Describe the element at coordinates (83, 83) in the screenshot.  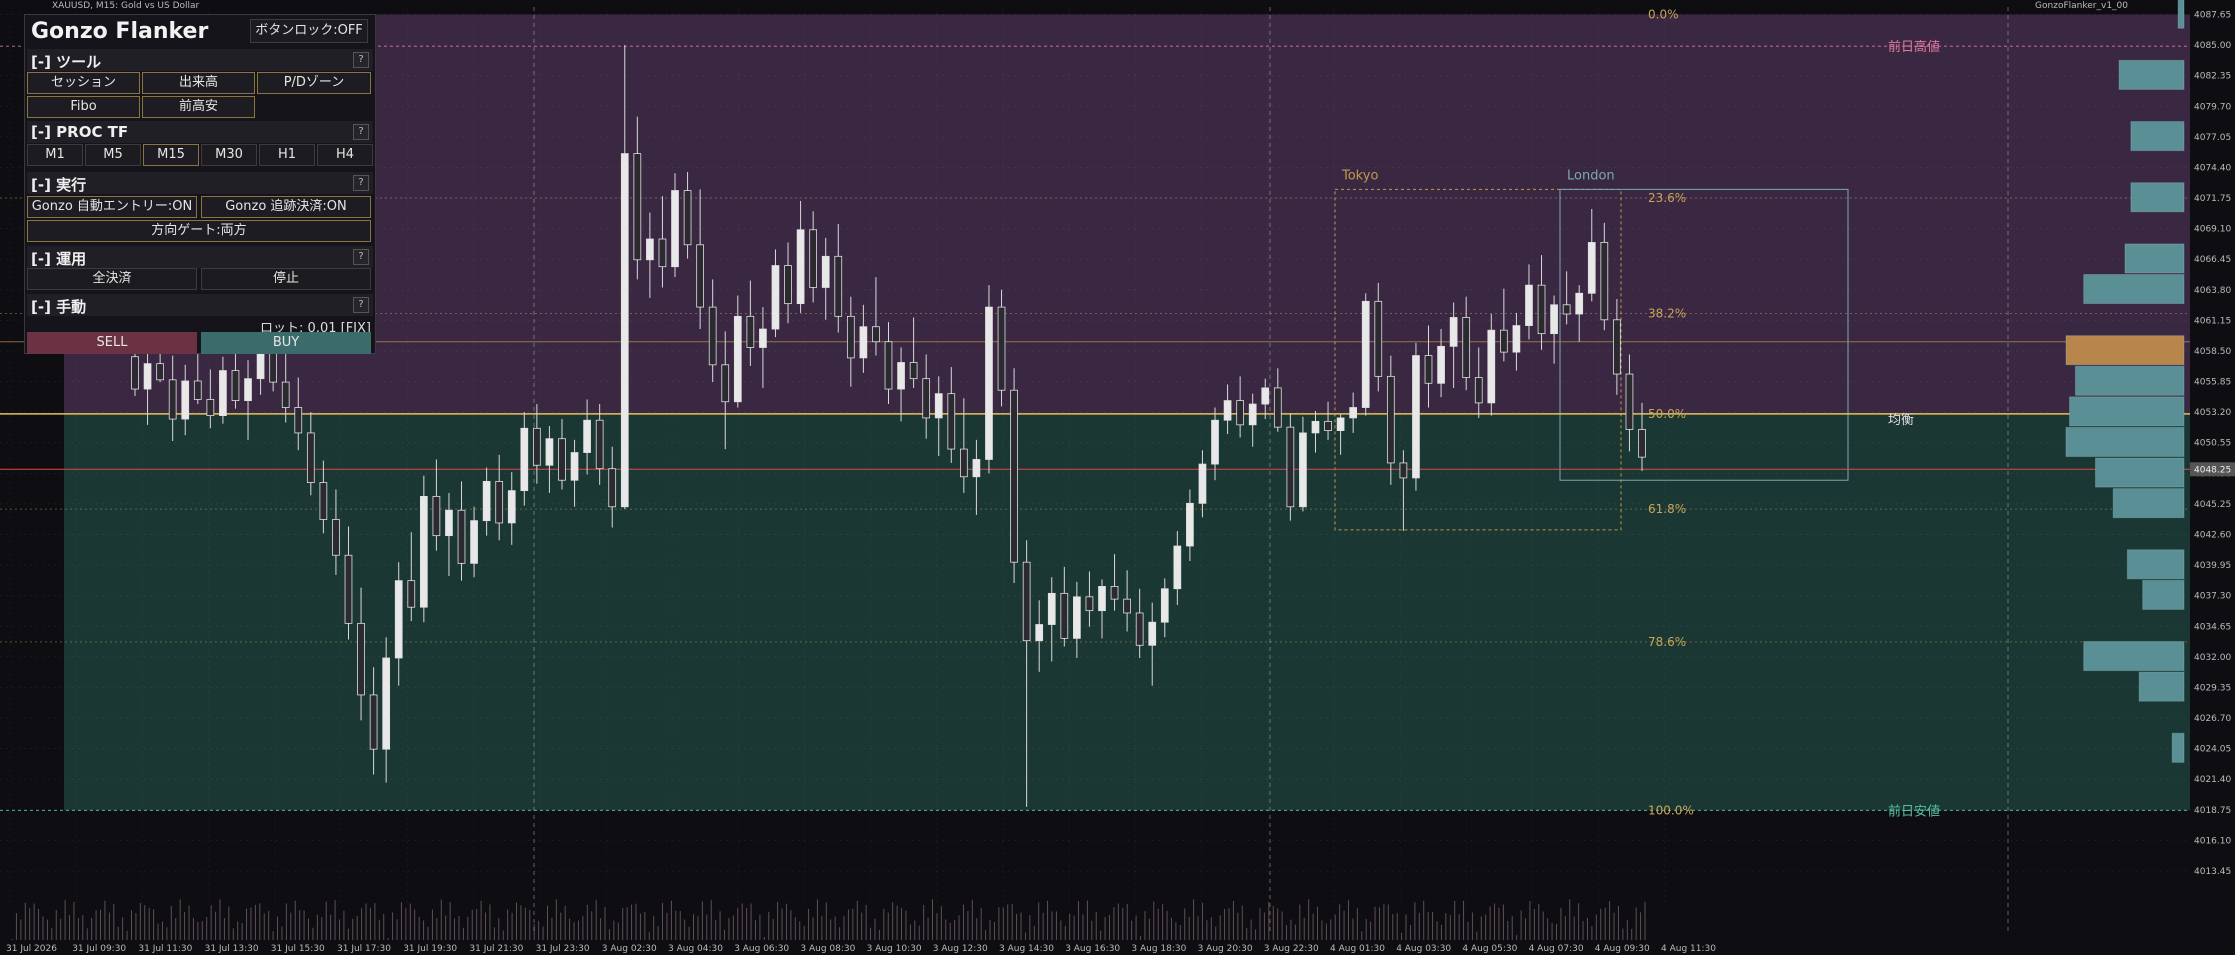
I see `tool-session-button: セッション` at that location.